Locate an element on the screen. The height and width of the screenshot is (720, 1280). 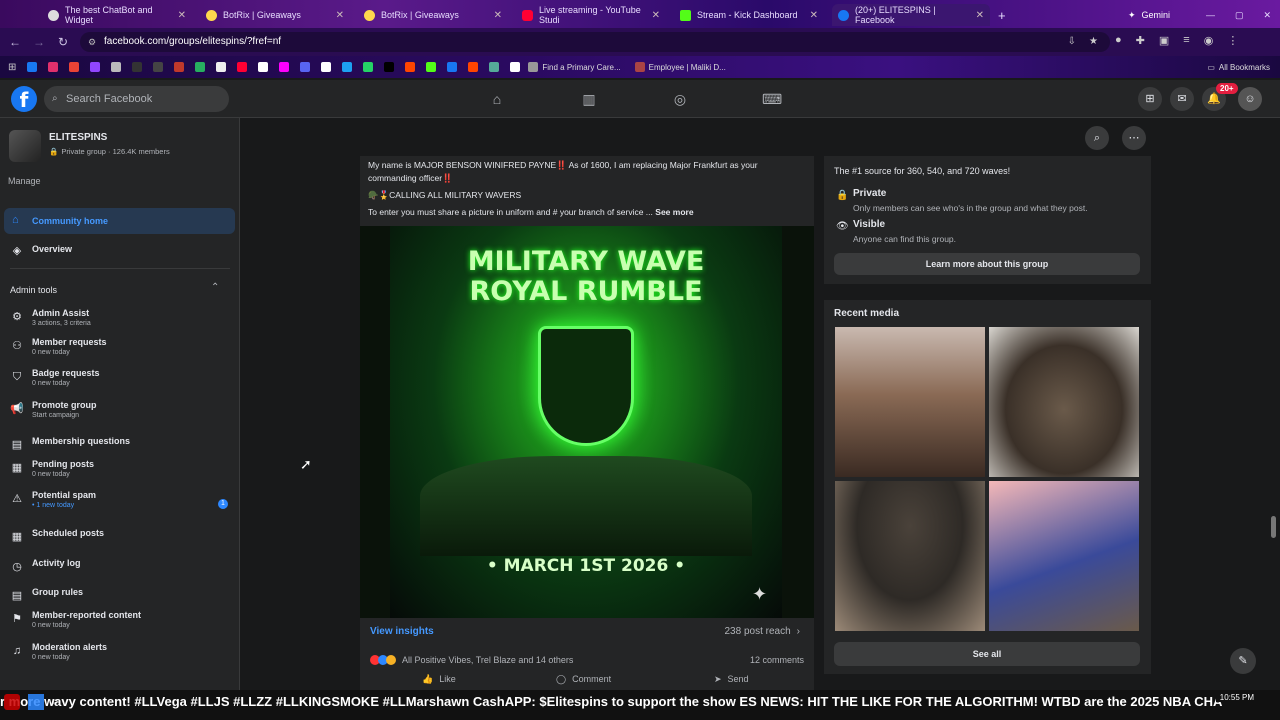
scrollbar-thumb is located at coordinates (1273, 527).